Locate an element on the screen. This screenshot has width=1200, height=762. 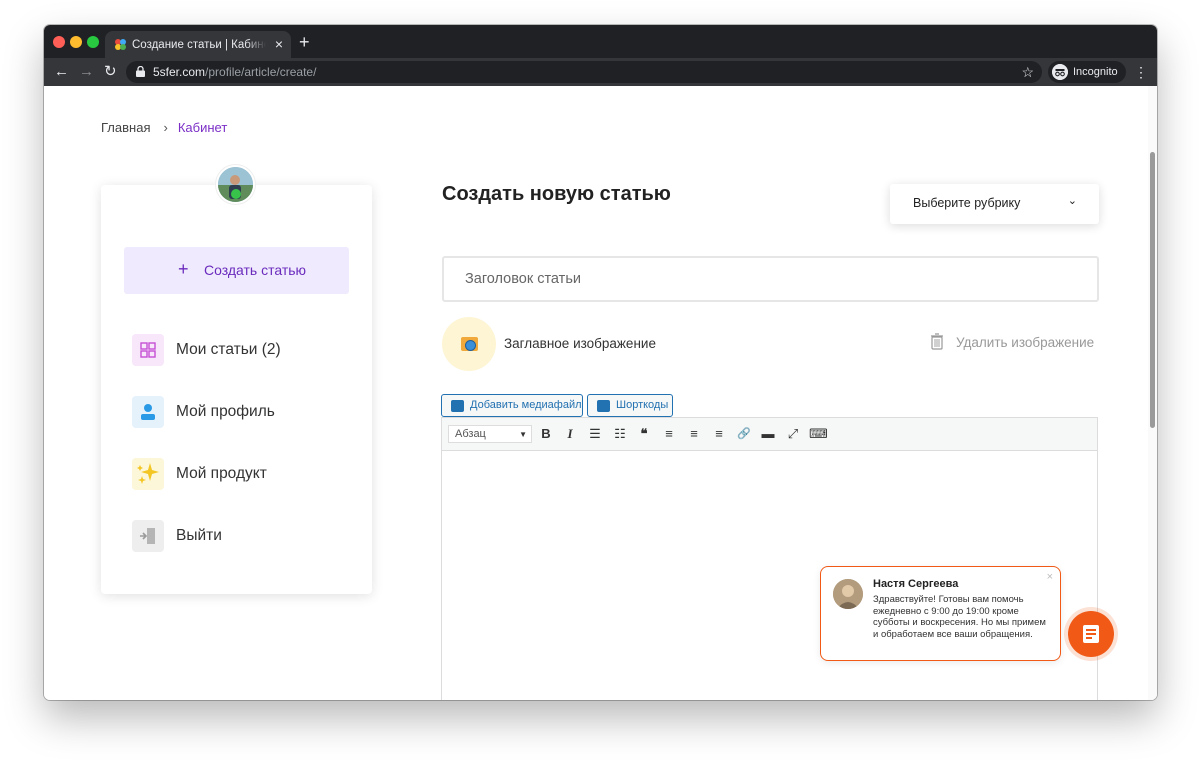
url-text: 5sfer.com/profile/article/create/ is located at coordinates (235, 72).